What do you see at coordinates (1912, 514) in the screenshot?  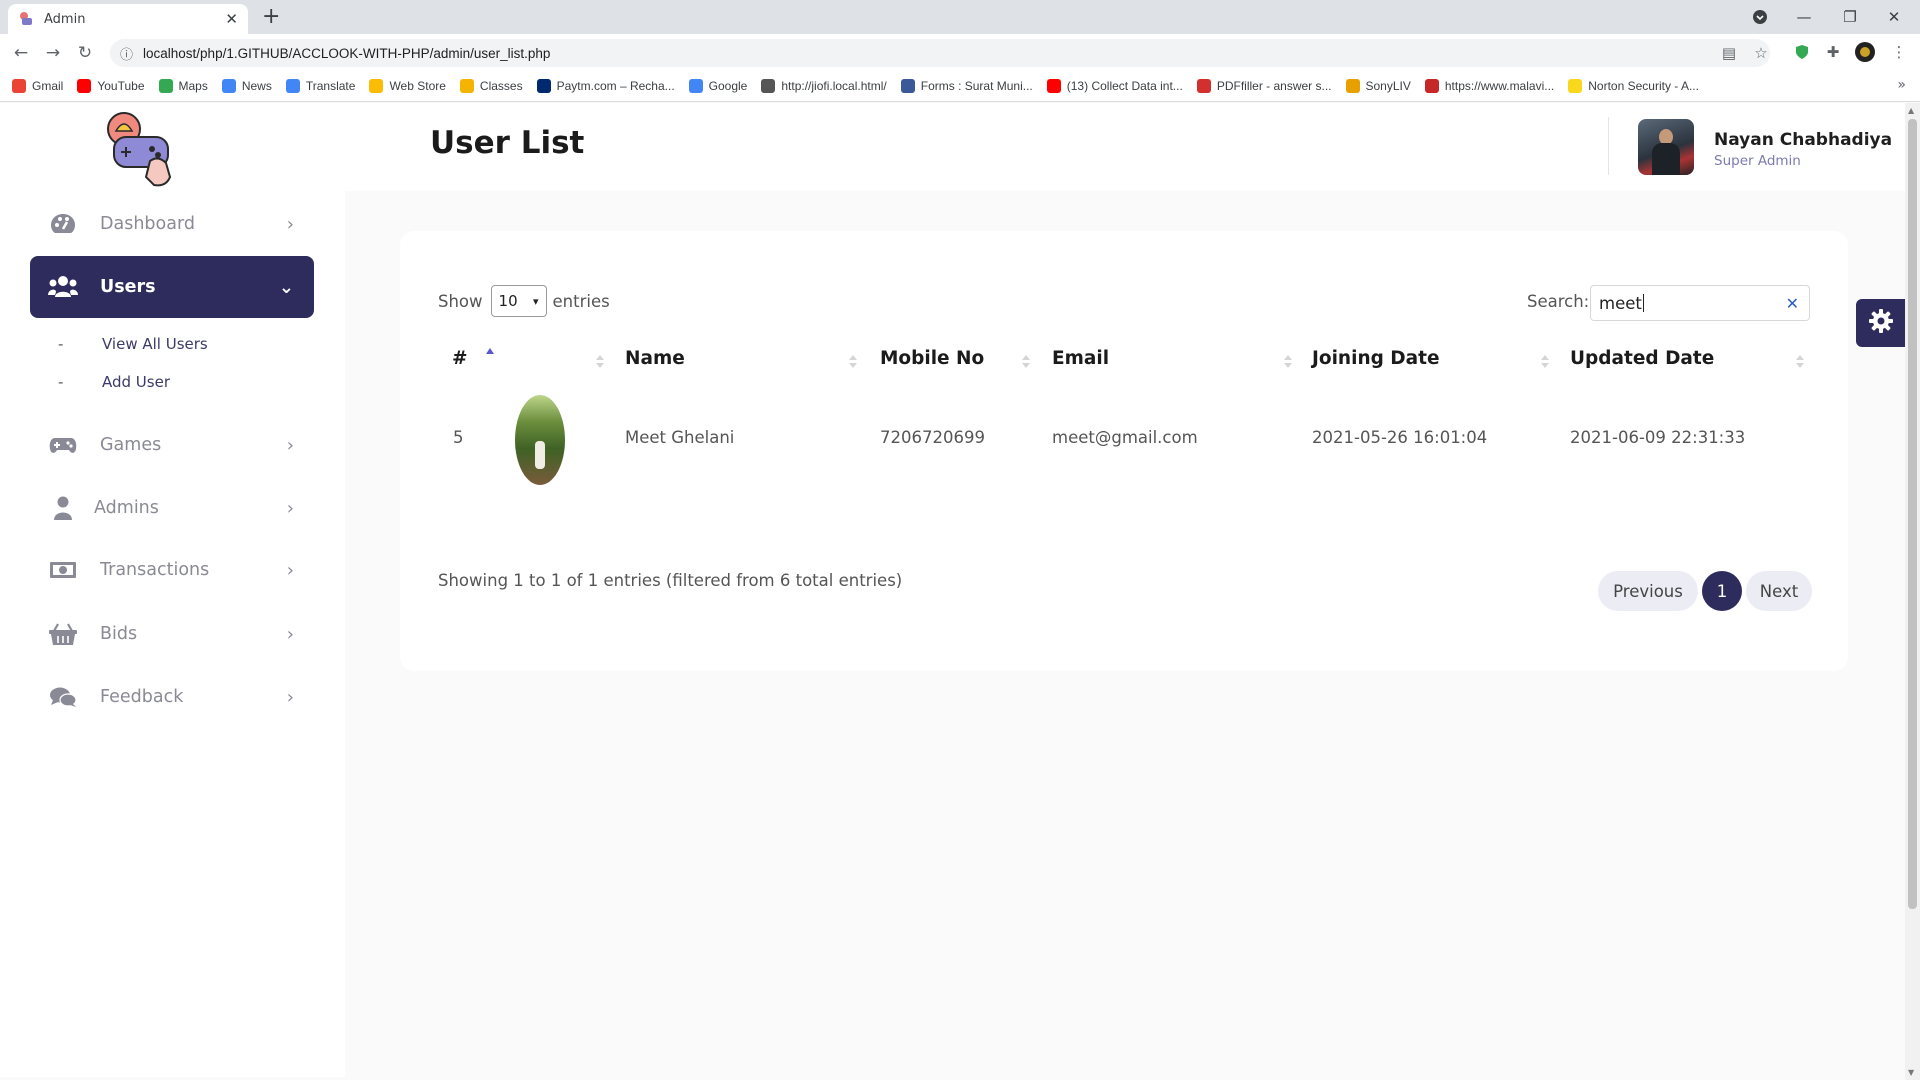 I see `scrollbar-thumb` at bounding box center [1912, 514].